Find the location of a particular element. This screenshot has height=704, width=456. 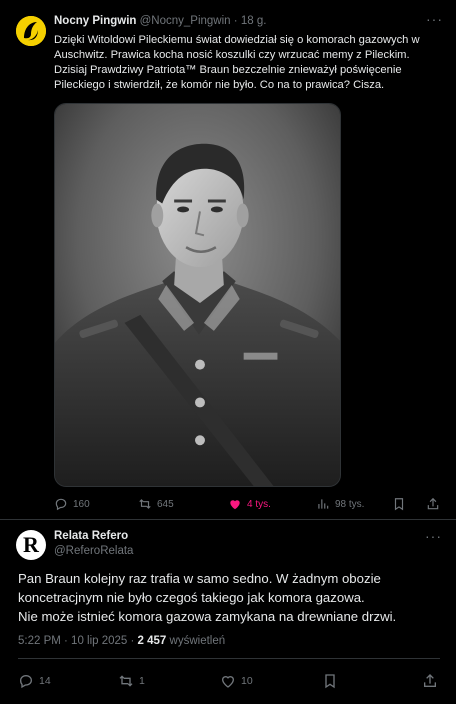

tweet-meta: 5:22 PM · 10 lip 2025 · 2 457 wyświetleń is located at coordinates (121, 641).